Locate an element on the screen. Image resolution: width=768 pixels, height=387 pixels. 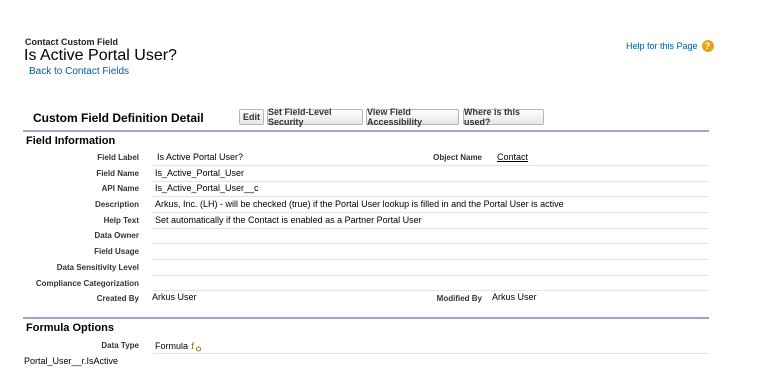
object-name-contact-link: Contact is located at coordinates (512, 157).